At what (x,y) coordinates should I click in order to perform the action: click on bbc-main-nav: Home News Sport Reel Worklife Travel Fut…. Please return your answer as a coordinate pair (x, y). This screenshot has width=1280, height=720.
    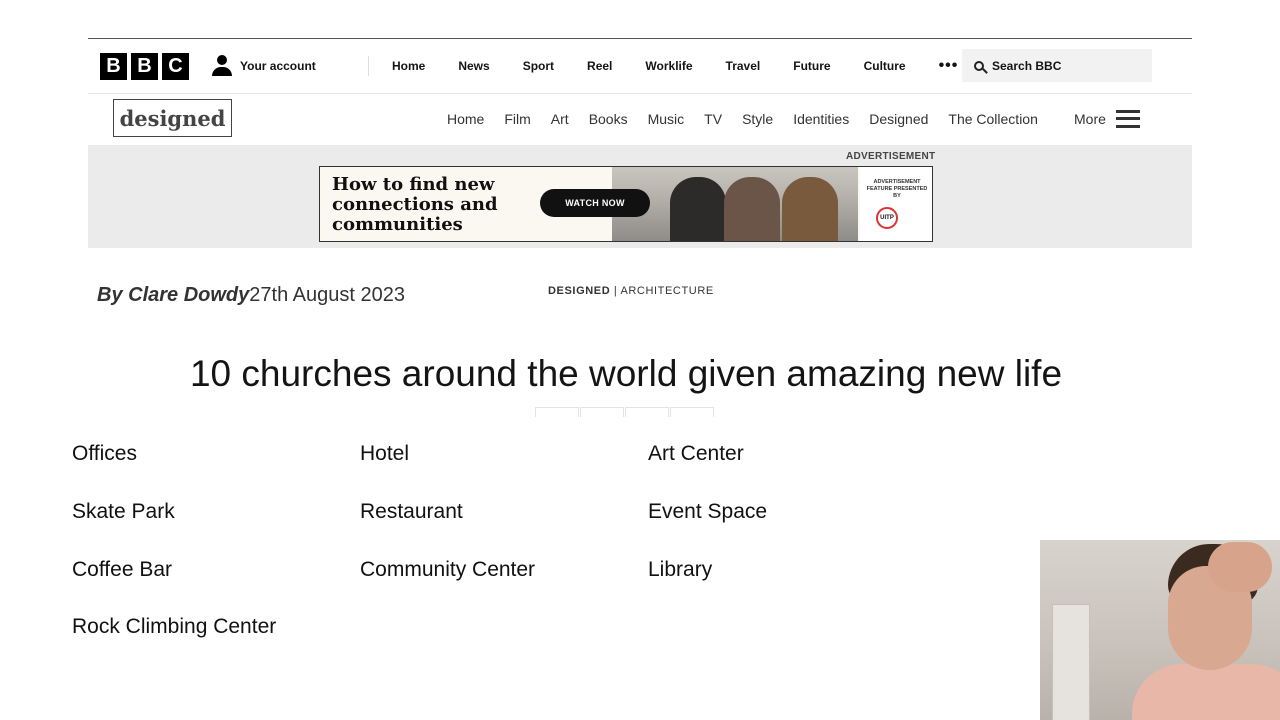
    Looking at the image, I should click on (691, 66).